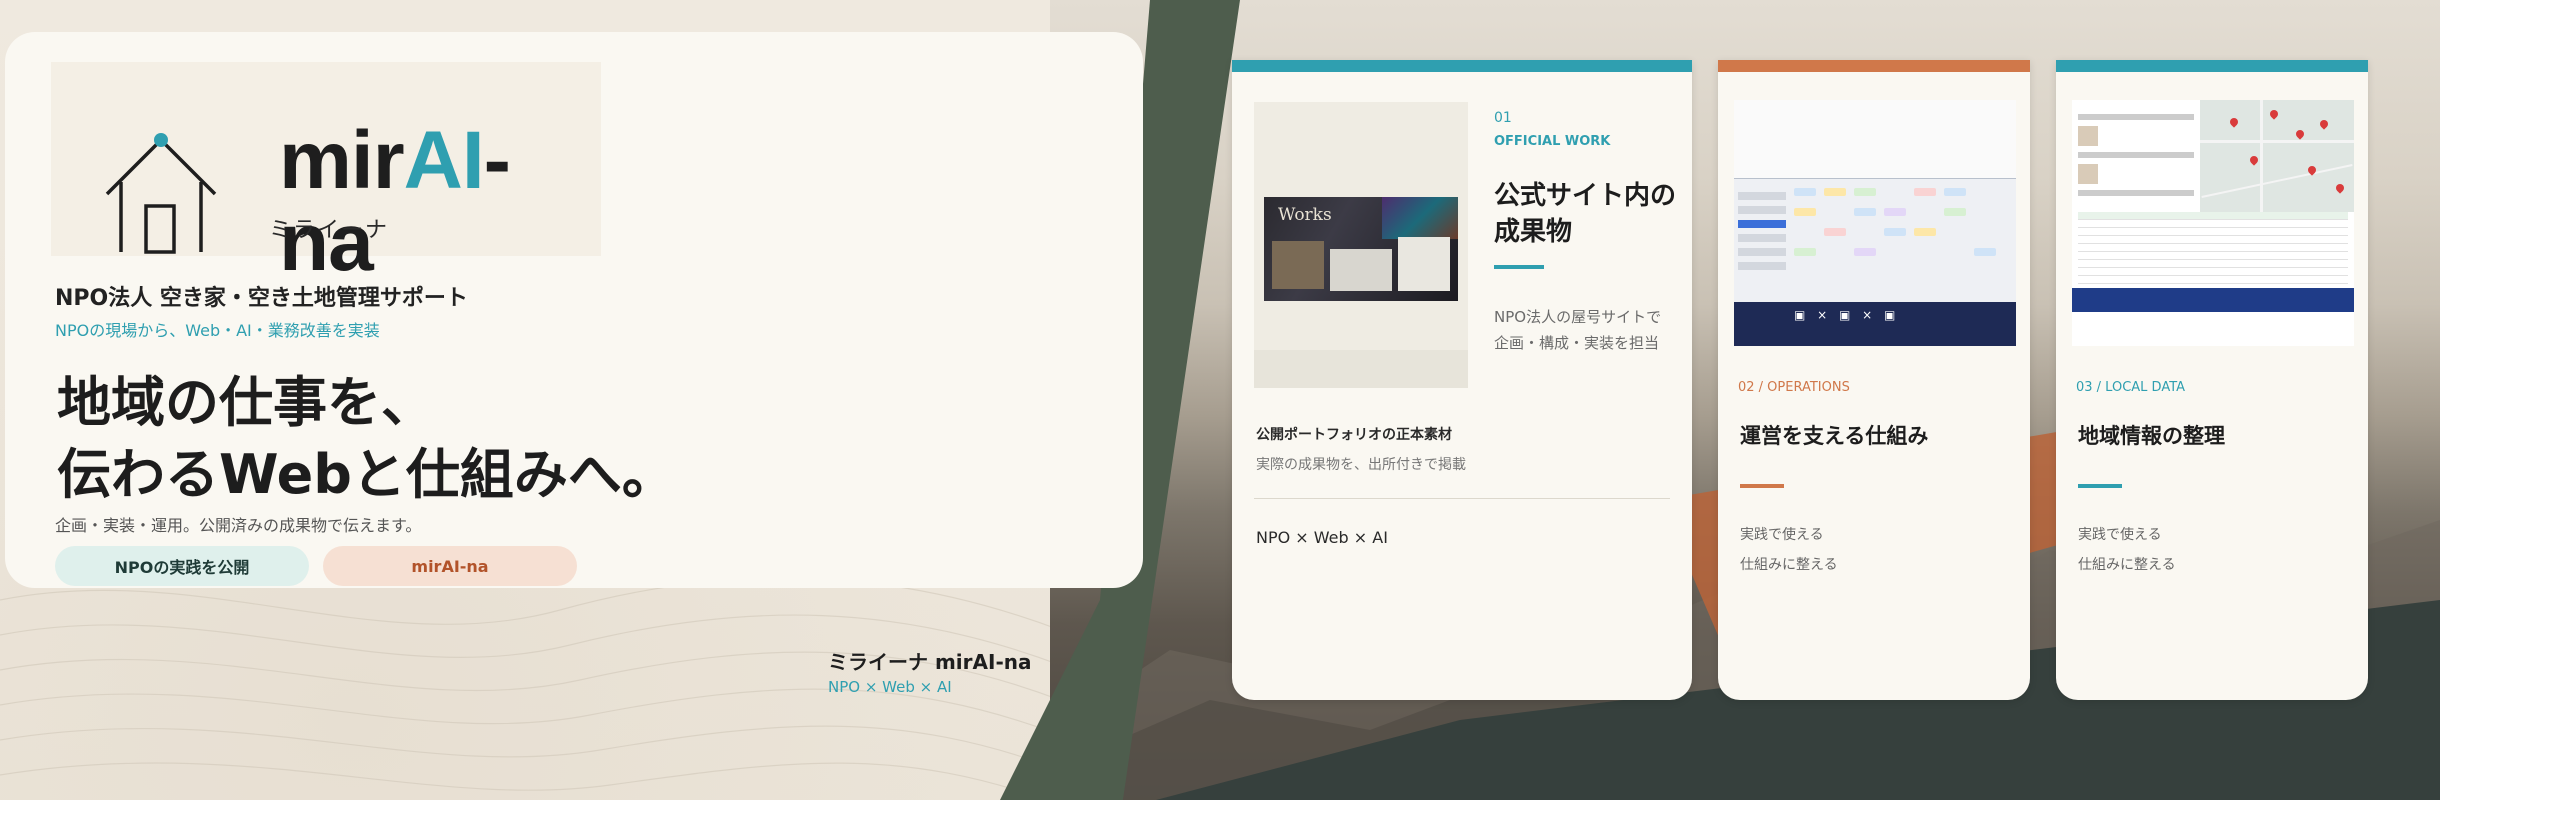 Image resolution: width=2560 pixels, height=840 pixels. I want to click on spreadsheet-thumbnail, so click(2213, 262).